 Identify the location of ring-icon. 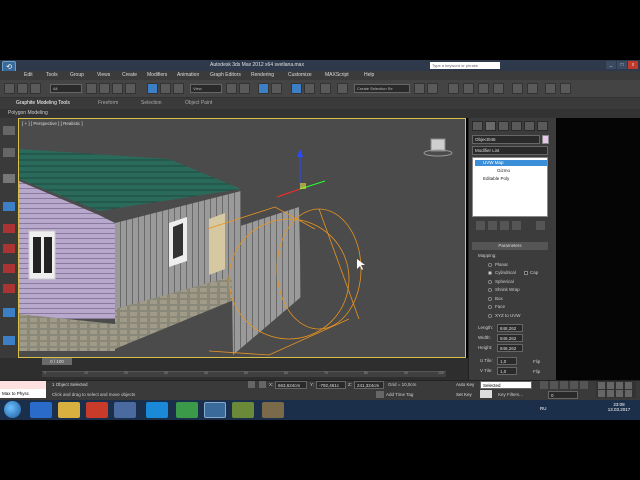
(9, 248).